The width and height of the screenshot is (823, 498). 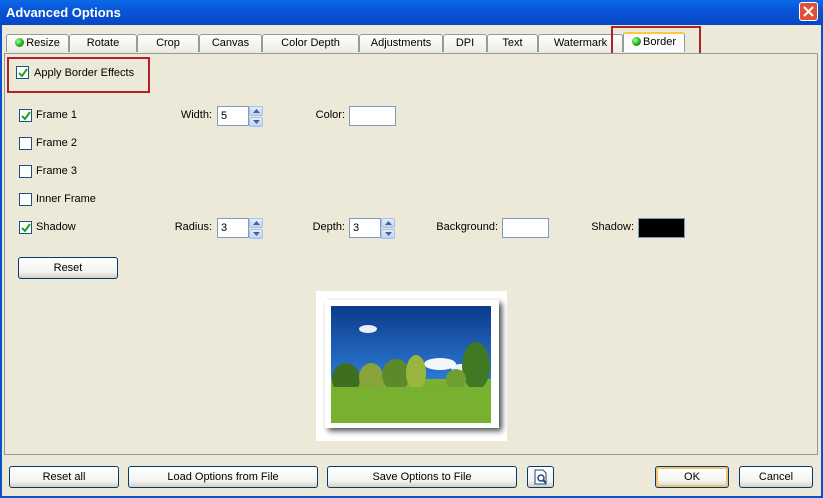 What do you see at coordinates (661, 228) in the screenshot?
I see `shadow-color-swatch` at bounding box center [661, 228].